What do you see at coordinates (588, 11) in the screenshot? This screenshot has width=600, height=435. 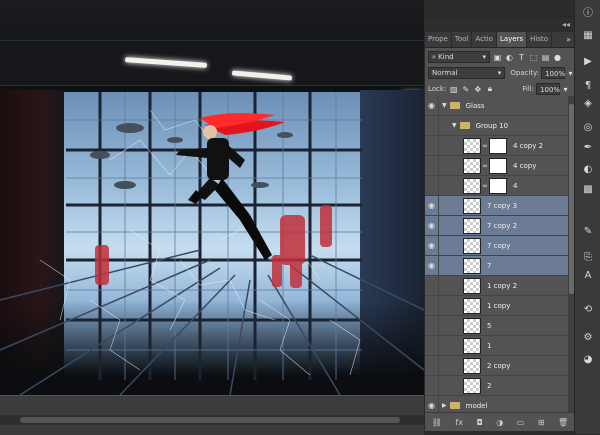 I see `info-icon: ⓘ` at bounding box center [588, 11].